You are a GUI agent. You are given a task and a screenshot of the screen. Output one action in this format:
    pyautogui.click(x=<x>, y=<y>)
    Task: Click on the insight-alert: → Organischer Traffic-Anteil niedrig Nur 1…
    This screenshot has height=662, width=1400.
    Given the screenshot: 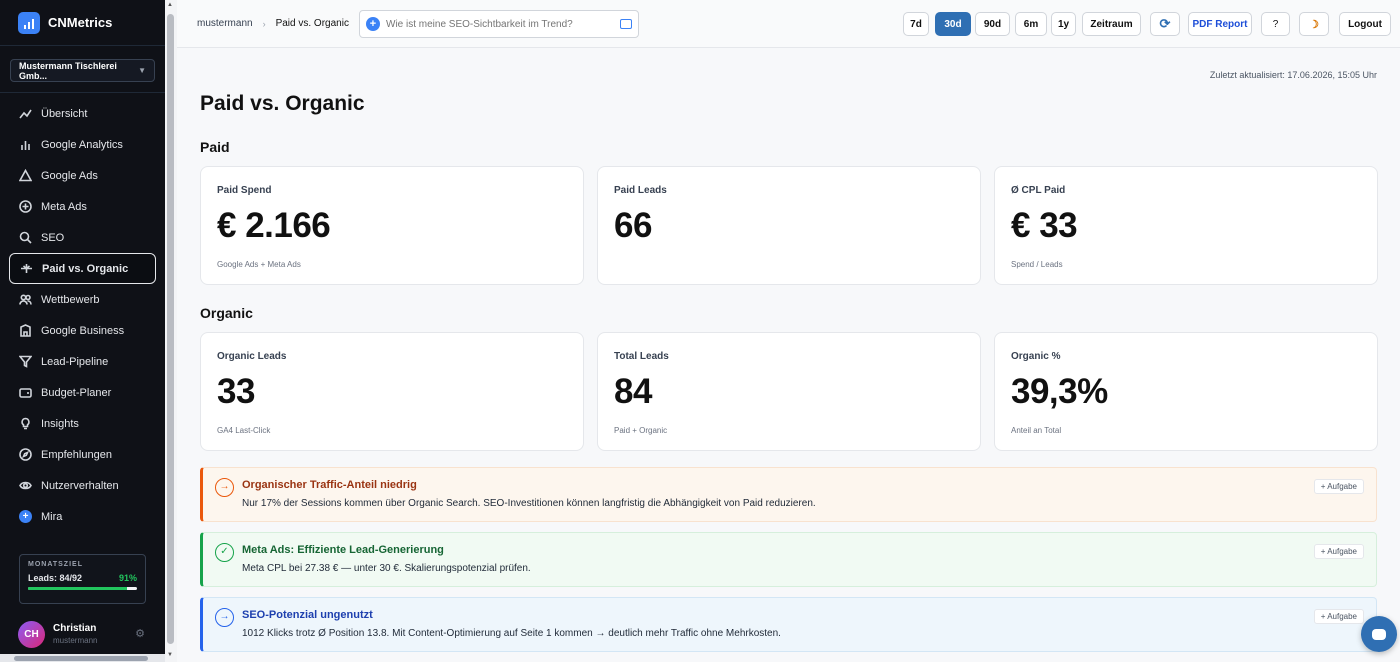 What is the action you would take?
    pyautogui.click(x=788, y=494)
    